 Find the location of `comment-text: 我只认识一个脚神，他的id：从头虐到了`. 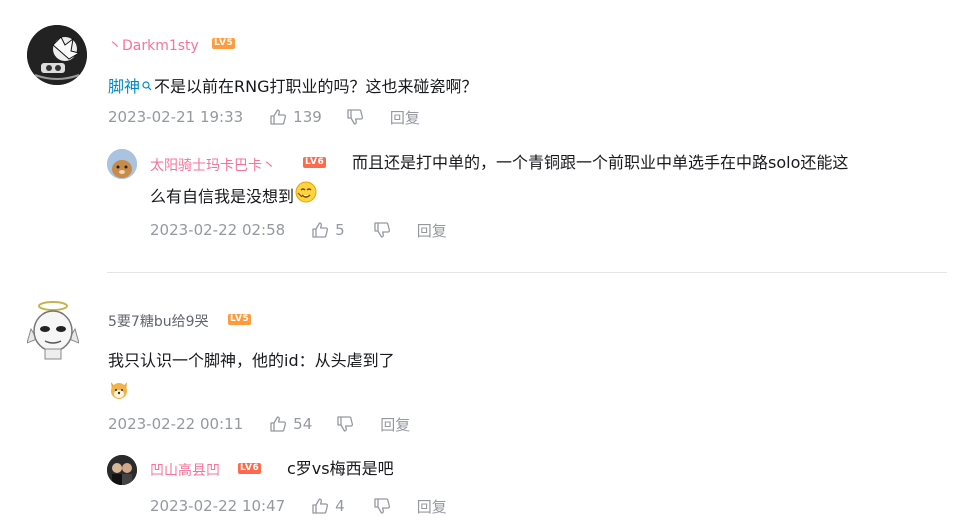

comment-text: 我只认识一个脚神，他的id：从头虐到了 is located at coordinates (251, 360).